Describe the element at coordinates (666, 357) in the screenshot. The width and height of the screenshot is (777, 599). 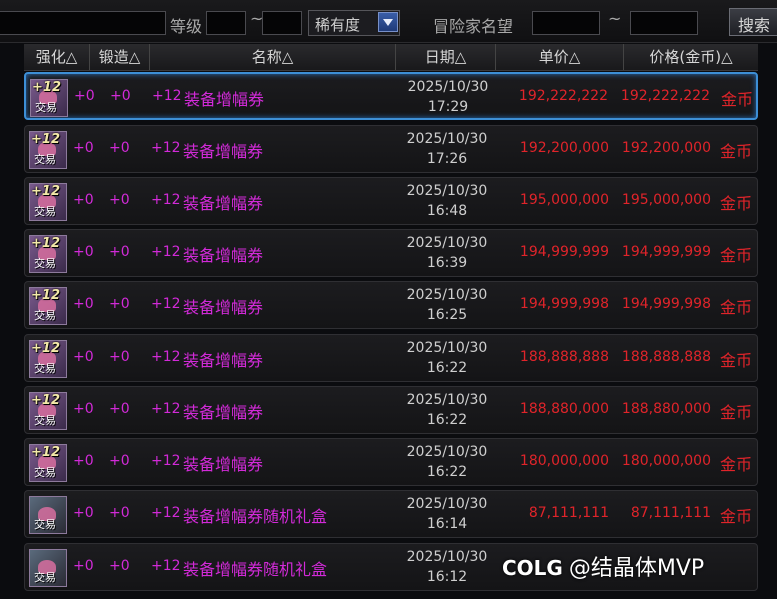
I see `total-price: 188,888,888` at that location.